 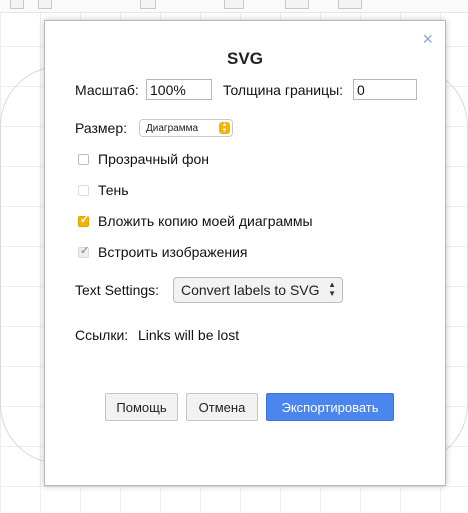 What do you see at coordinates (172, 128) in the screenshot?
I see `size-select-value: Диаграмма` at bounding box center [172, 128].